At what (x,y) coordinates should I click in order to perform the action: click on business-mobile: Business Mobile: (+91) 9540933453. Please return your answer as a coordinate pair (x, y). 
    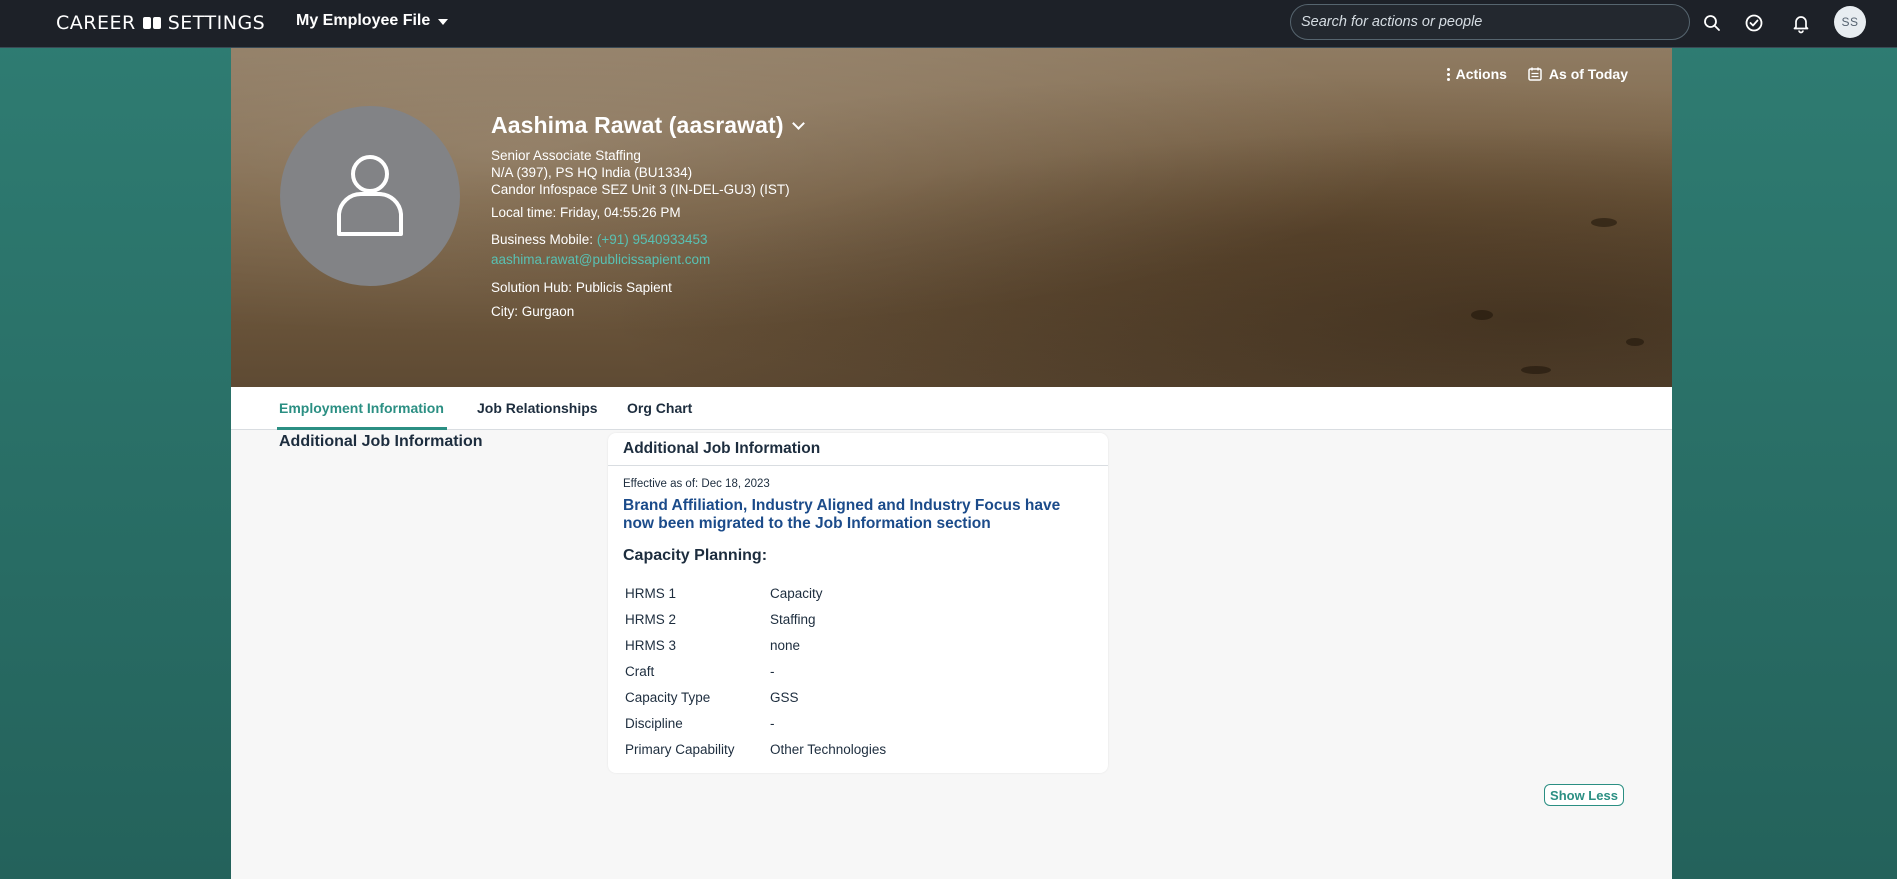
    Looking at the image, I should click on (647, 239).